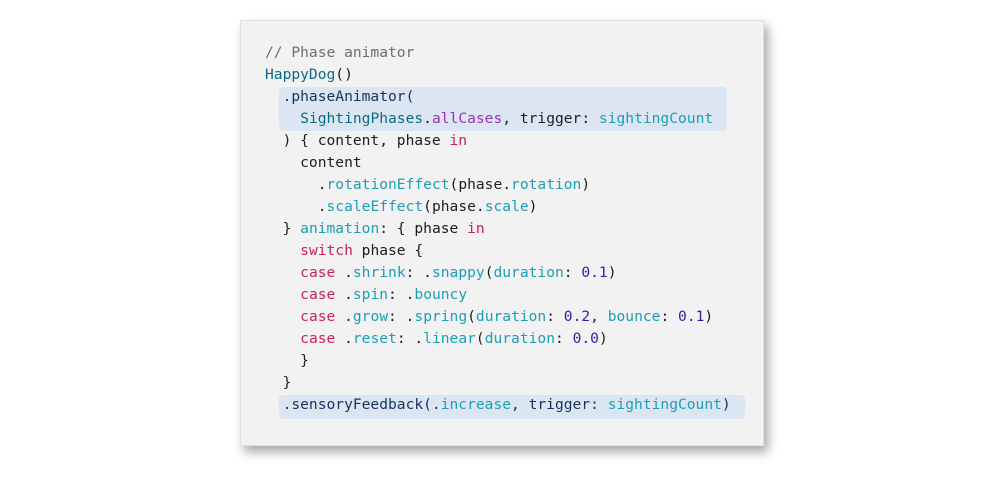 The image size is (1000, 485). I want to click on code-token: 0.0, so click(585, 338).